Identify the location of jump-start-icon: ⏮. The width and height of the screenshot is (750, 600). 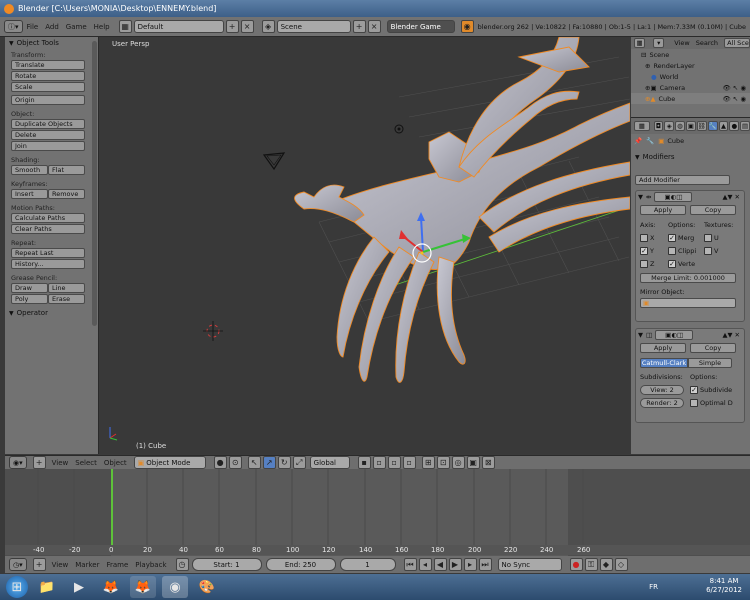
(410, 564).